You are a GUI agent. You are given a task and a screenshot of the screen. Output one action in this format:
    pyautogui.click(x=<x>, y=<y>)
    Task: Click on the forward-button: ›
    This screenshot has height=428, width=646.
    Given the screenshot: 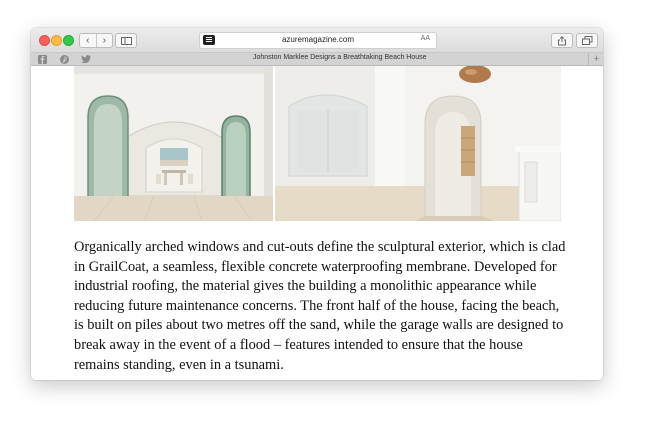 What is the action you would take?
    pyautogui.click(x=104, y=40)
    